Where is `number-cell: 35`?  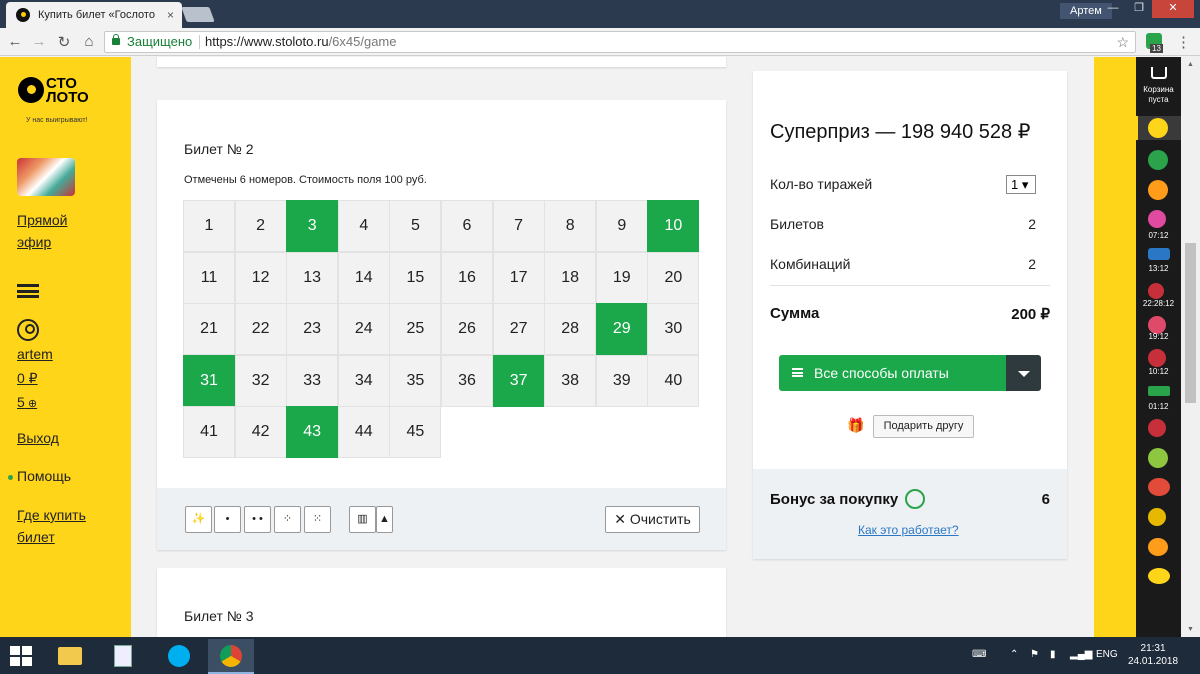 number-cell: 35 is located at coordinates (415, 380).